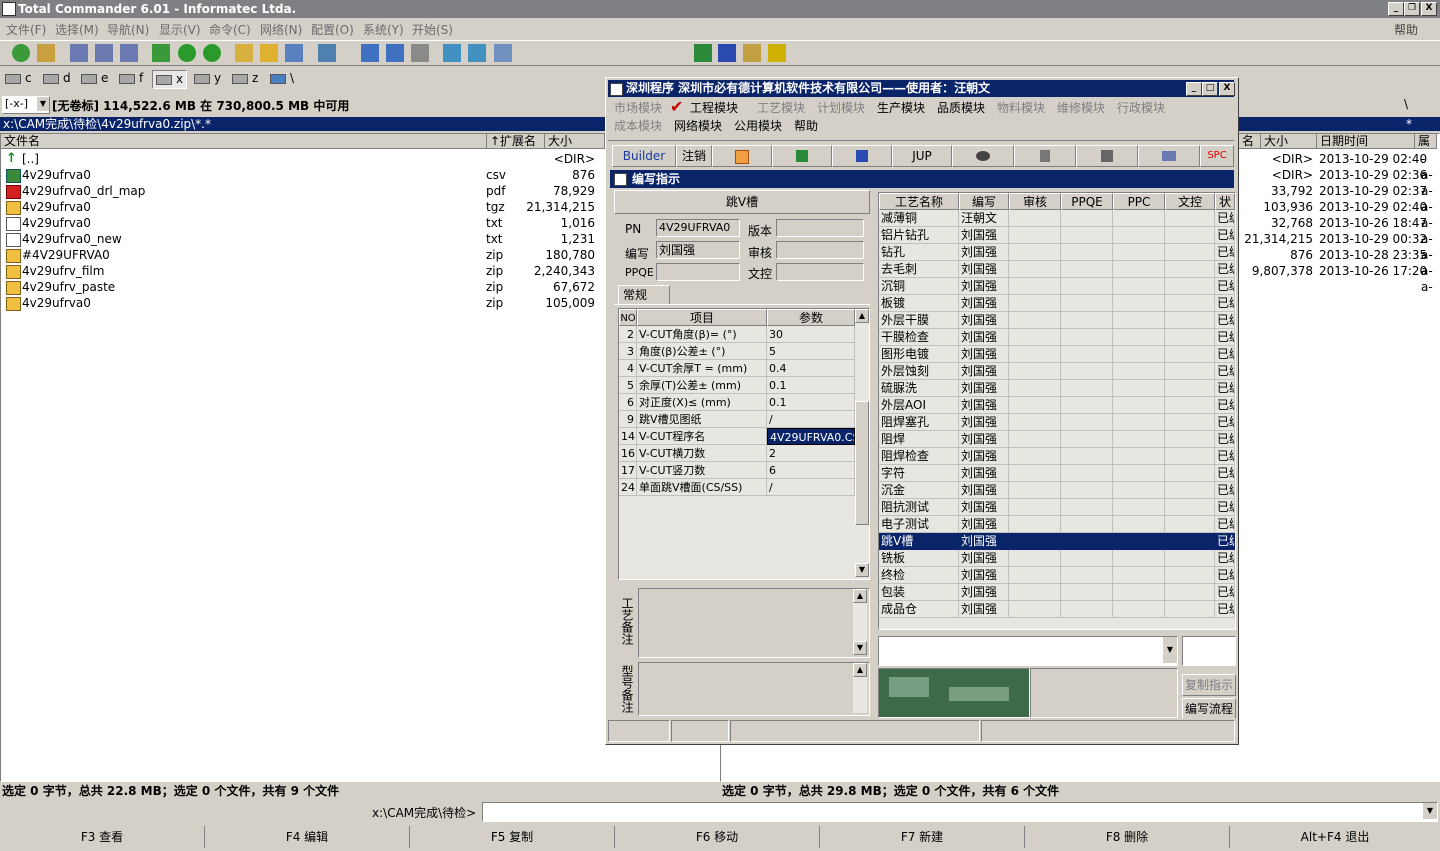 This screenshot has height=851, width=1440. I want to click on drive-x: x, so click(170, 79).